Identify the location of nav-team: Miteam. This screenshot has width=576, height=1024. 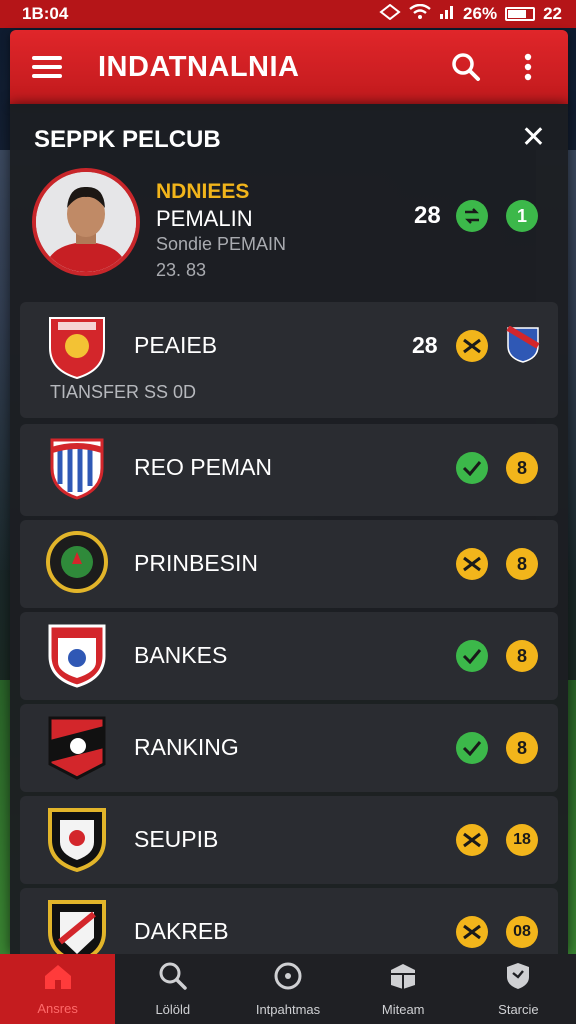
(403, 989).